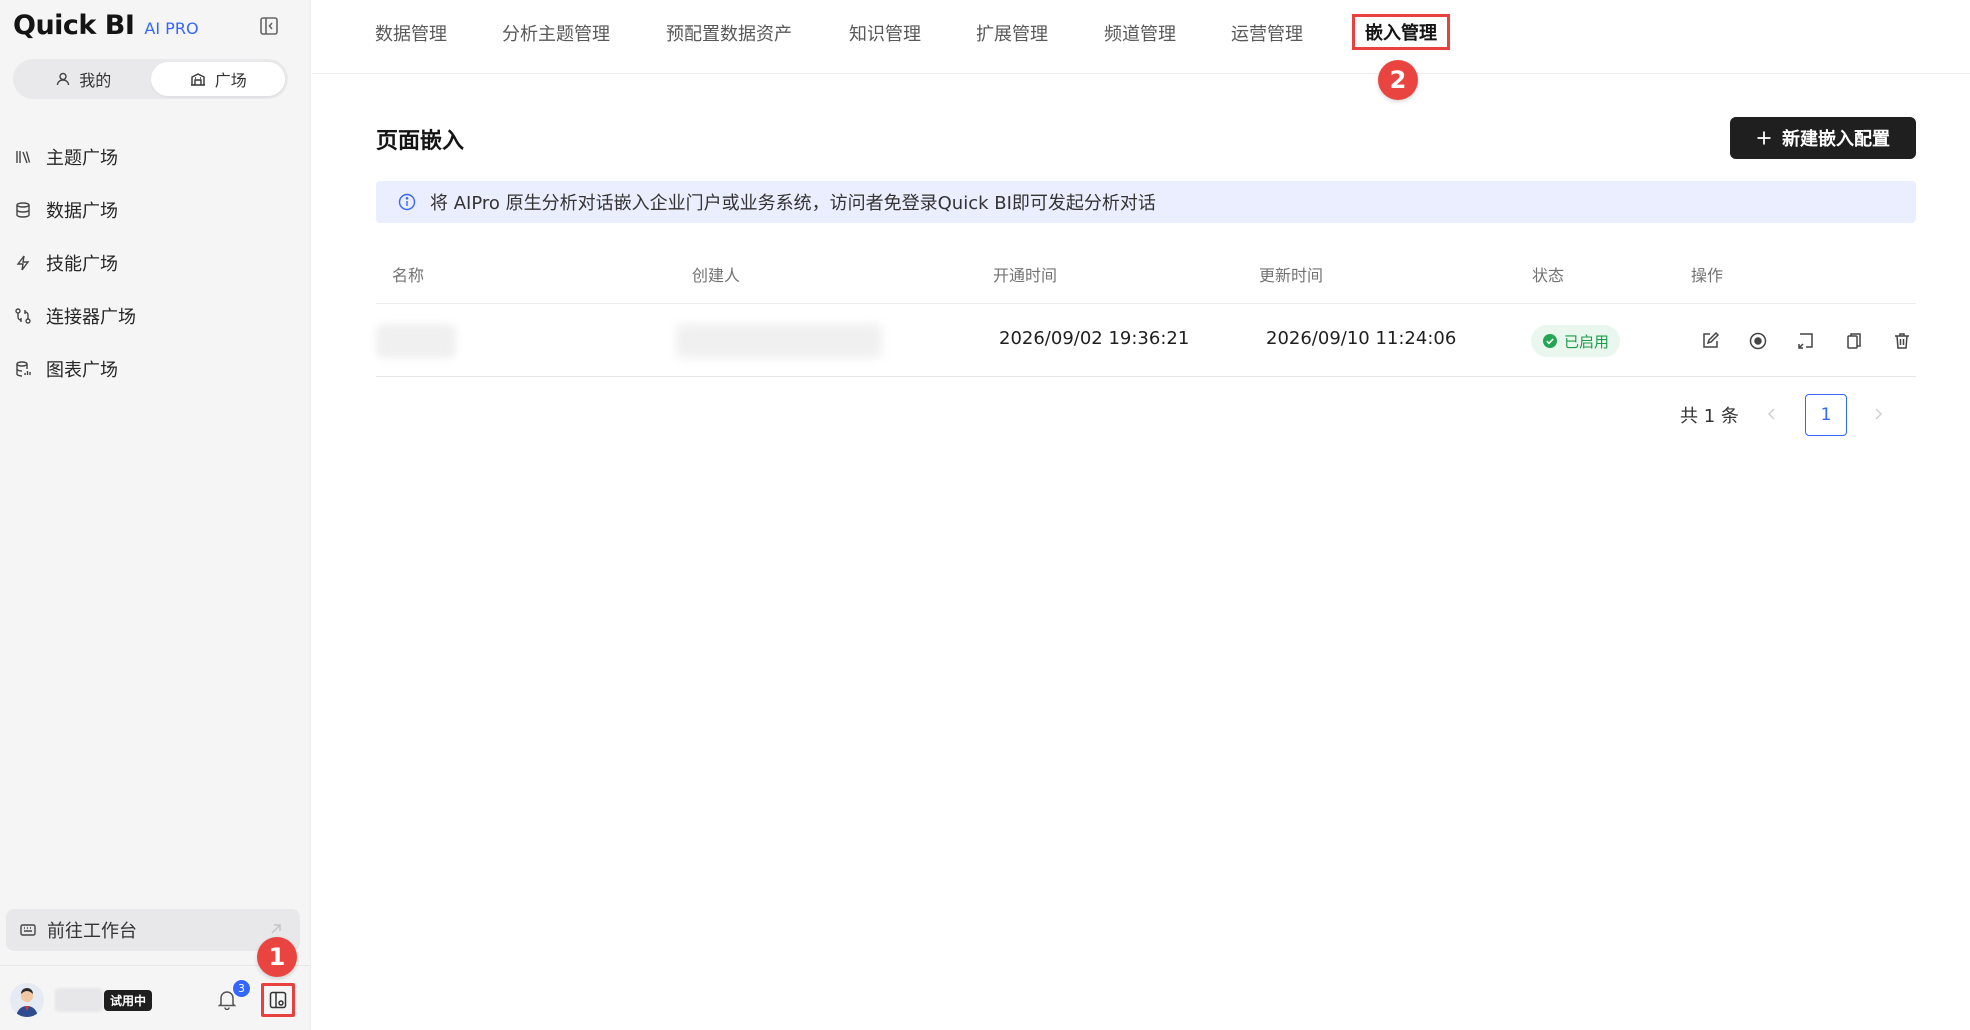 The height and width of the screenshot is (1030, 1970). Describe the element at coordinates (82, 264) in the screenshot. I see `sidebar-item-label: 技能广场` at that location.